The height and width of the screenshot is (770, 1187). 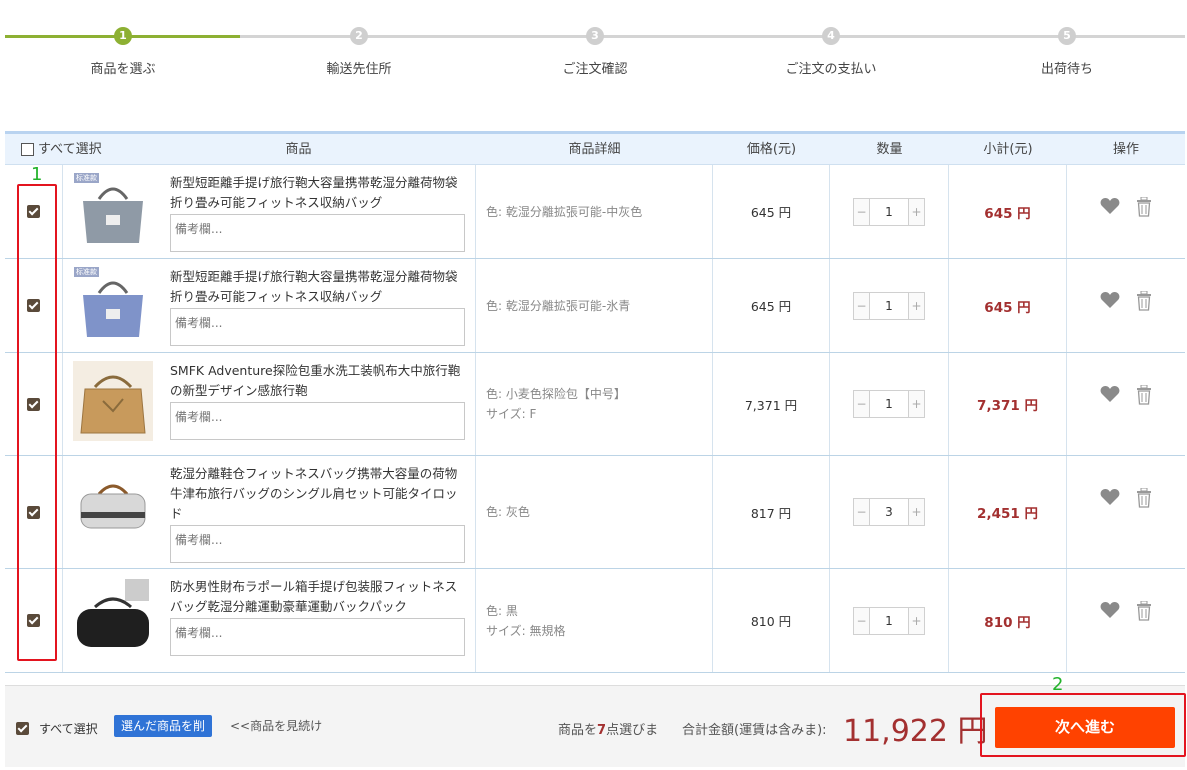 I want to click on detail-color: 色: 黒, so click(x=502, y=610).